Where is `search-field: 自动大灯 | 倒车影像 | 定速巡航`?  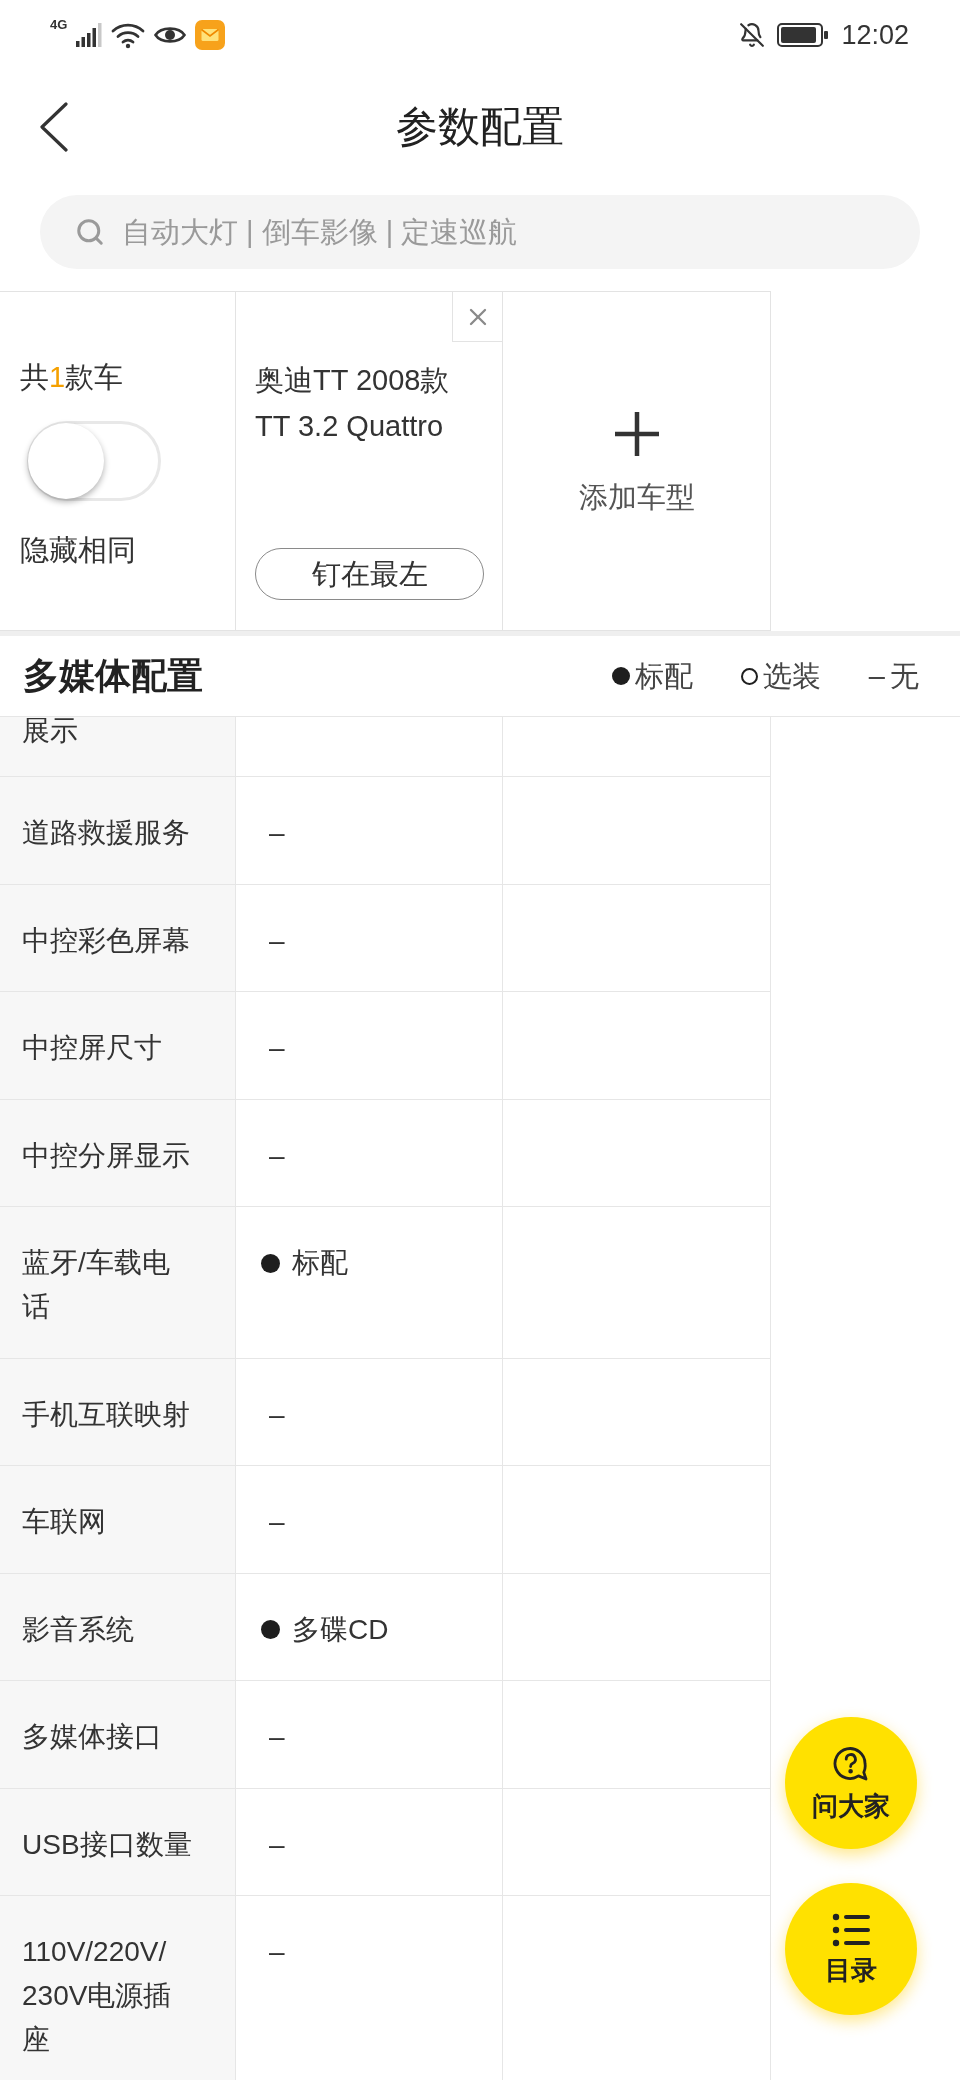 search-field: 自动大灯 | 倒车影像 | 定速巡航 is located at coordinates (480, 232).